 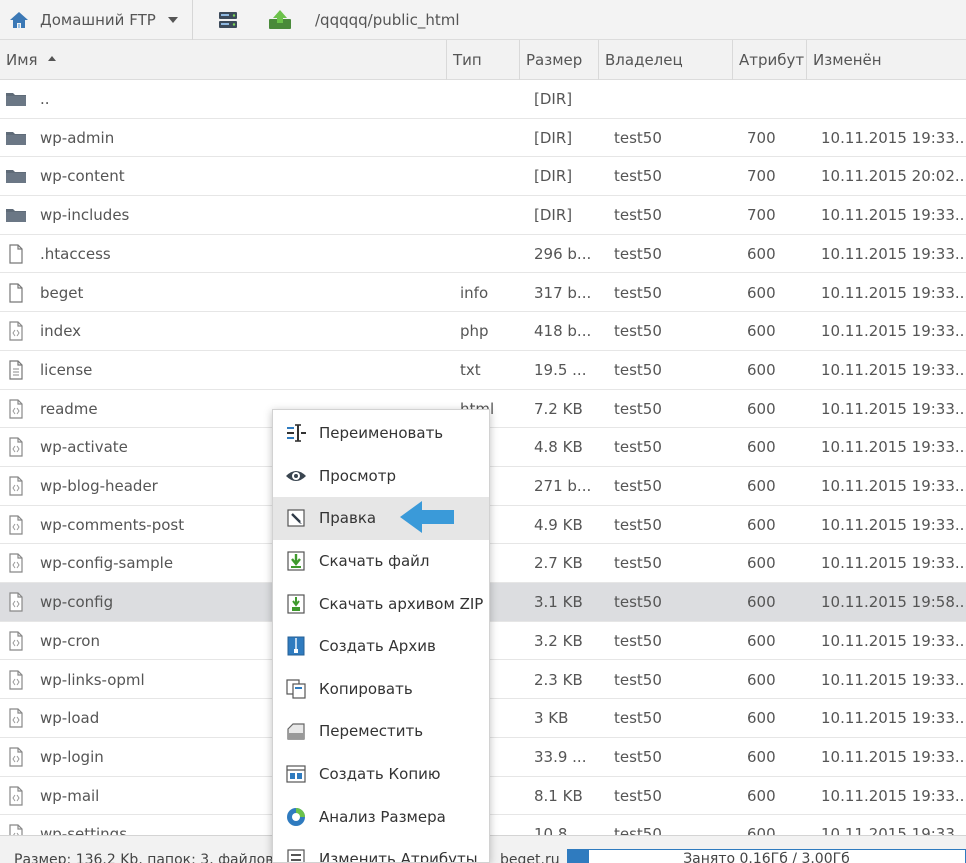 What do you see at coordinates (474, 331) in the screenshot?
I see `file-type: php` at bounding box center [474, 331].